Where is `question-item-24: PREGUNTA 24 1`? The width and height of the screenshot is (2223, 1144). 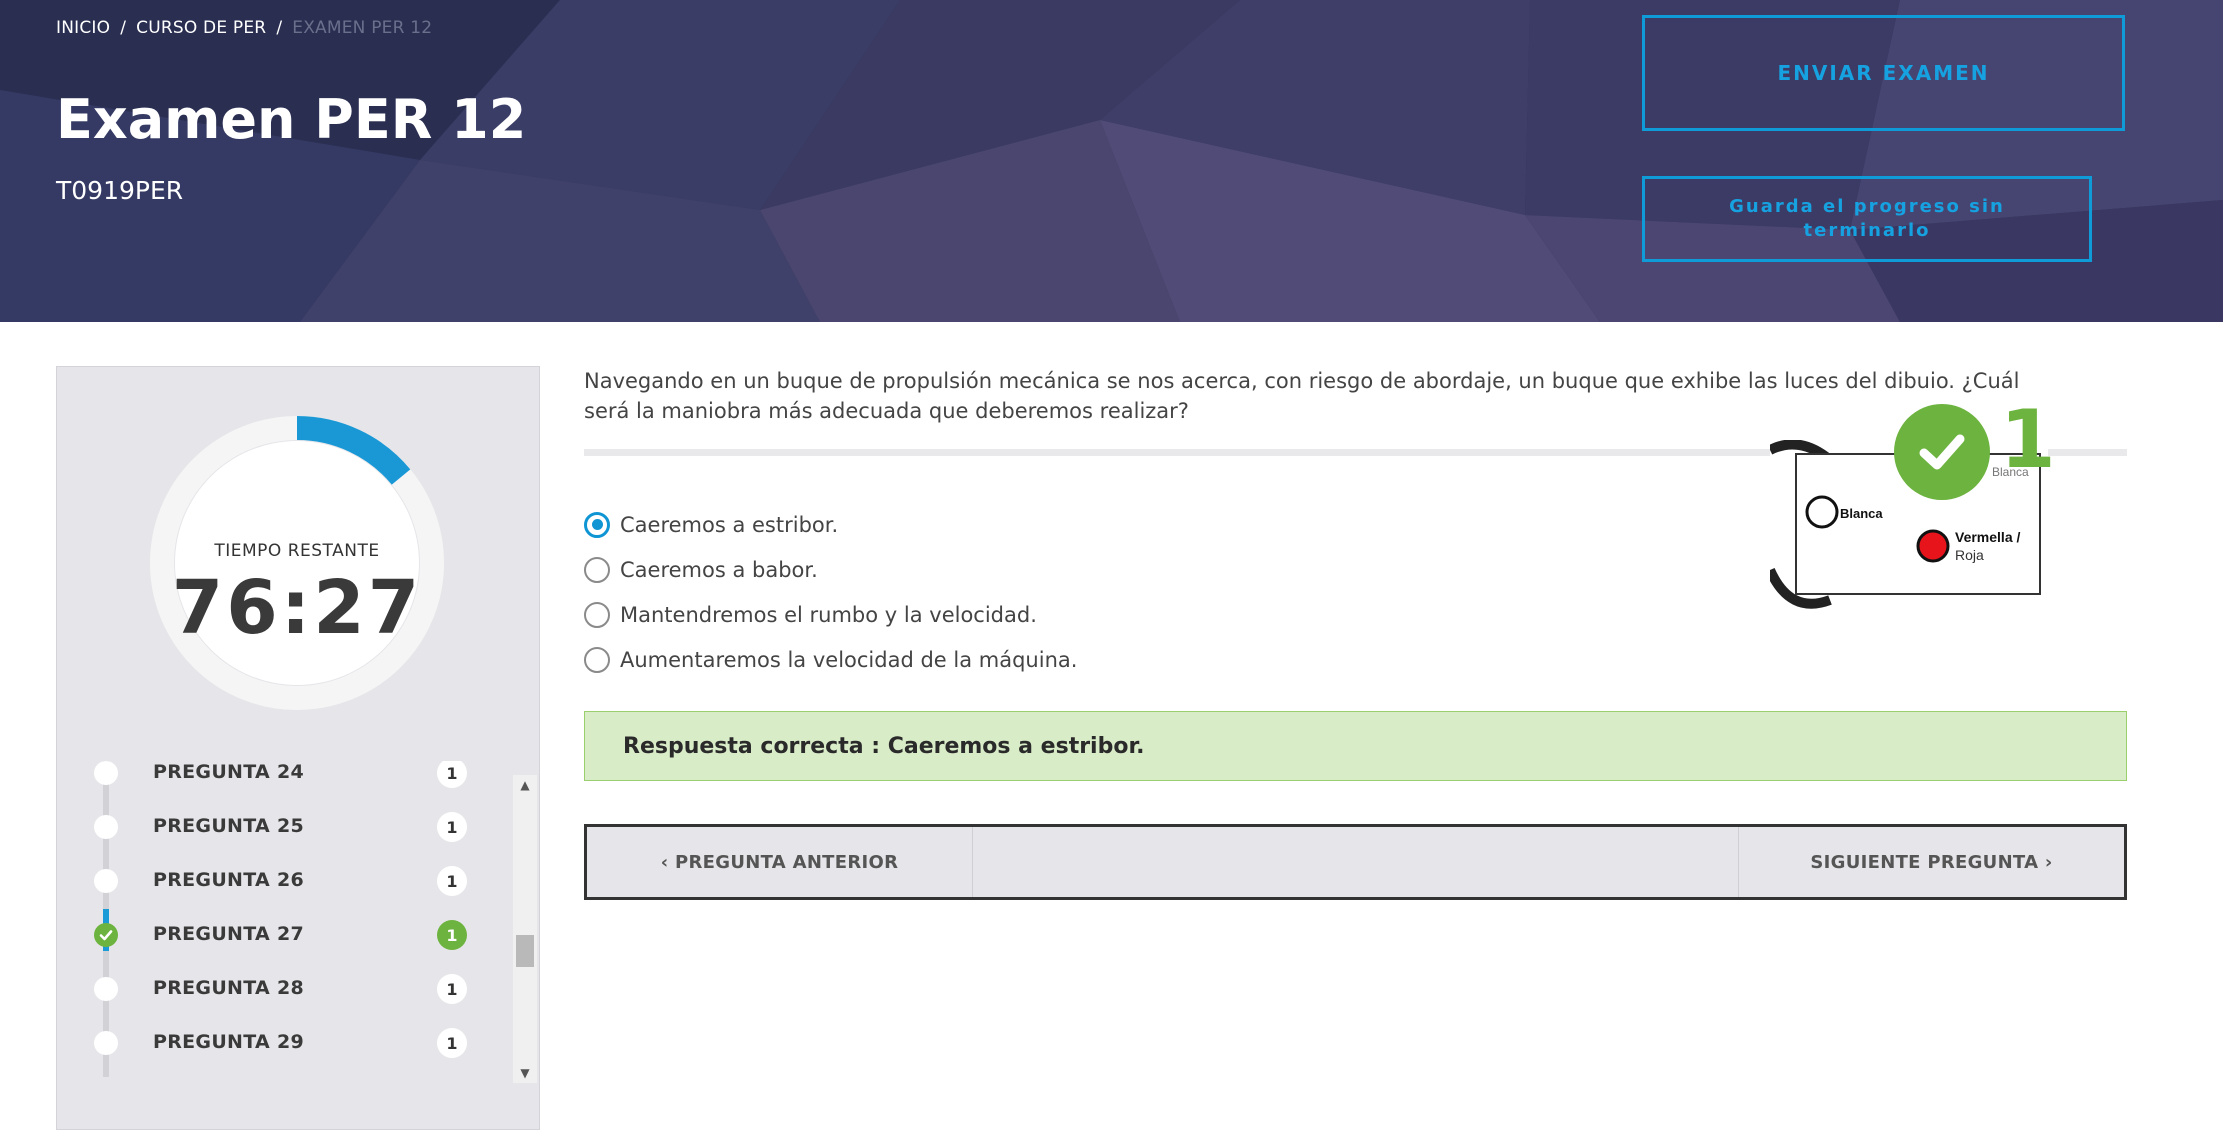 question-item-24: PREGUNTA 24 1 is located at coordinates (287, 781).